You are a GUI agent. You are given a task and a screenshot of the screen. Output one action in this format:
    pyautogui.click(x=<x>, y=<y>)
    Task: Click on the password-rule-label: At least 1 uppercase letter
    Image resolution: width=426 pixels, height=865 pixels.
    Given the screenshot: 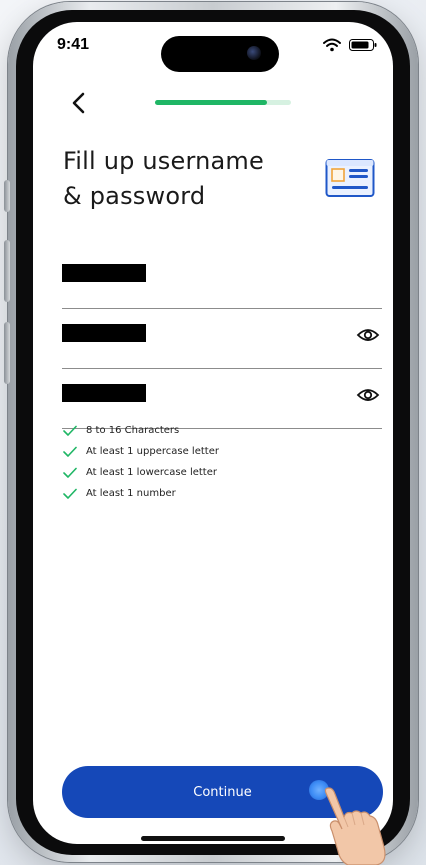 What is the action you would take?
    pyautogui.click(x=152, y=451)
    